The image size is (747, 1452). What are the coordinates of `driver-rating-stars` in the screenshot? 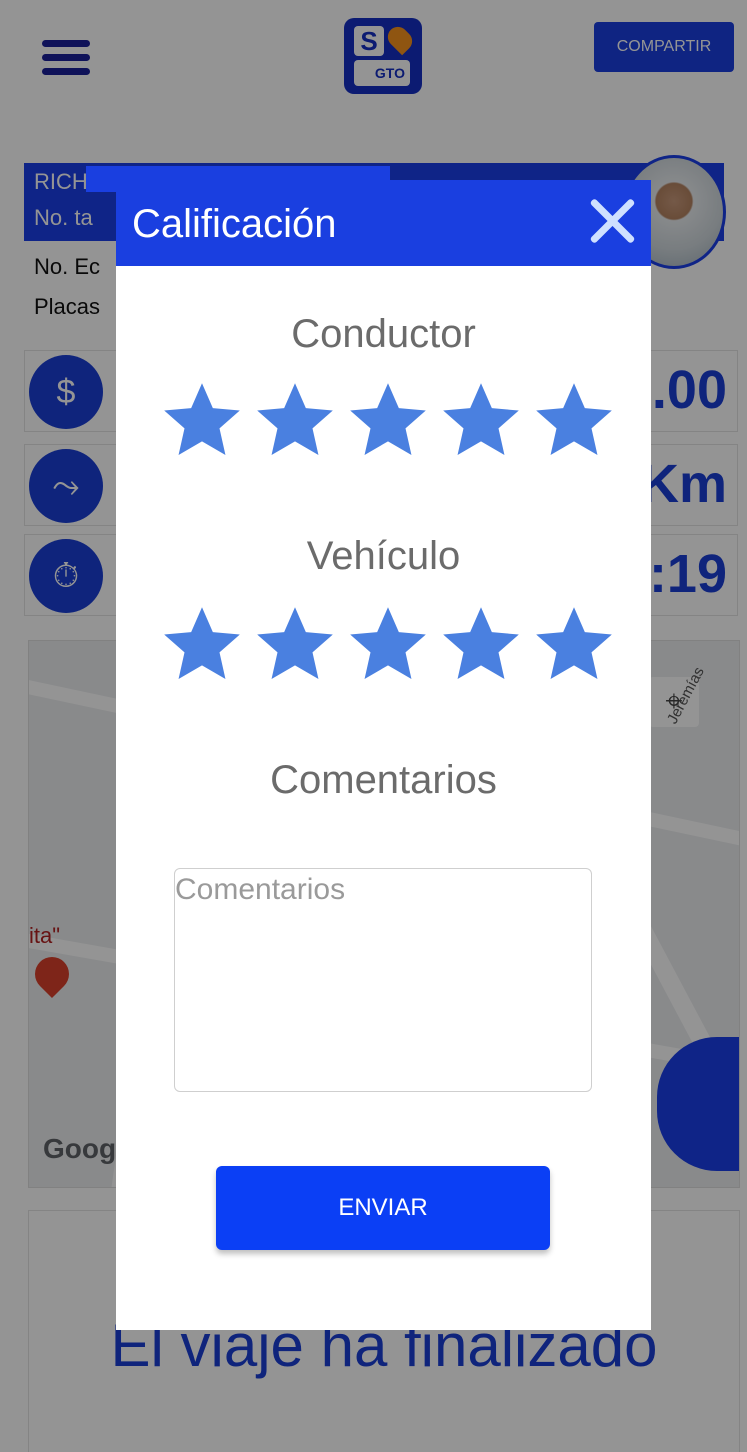 It's located at (388, 420).